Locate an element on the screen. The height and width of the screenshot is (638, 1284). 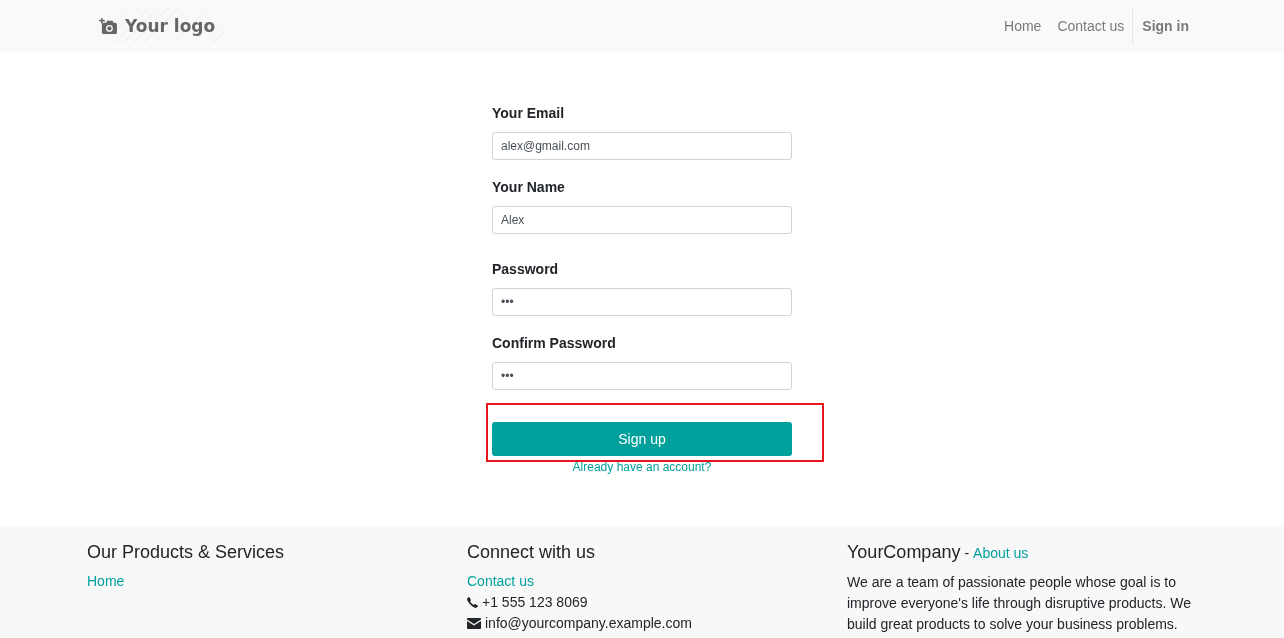
company-description: We are a team of passionate people whose goal is to improve everyone's life through disruptive products. We build great products to solve your business problems. is located at coordinates (1020, 603).